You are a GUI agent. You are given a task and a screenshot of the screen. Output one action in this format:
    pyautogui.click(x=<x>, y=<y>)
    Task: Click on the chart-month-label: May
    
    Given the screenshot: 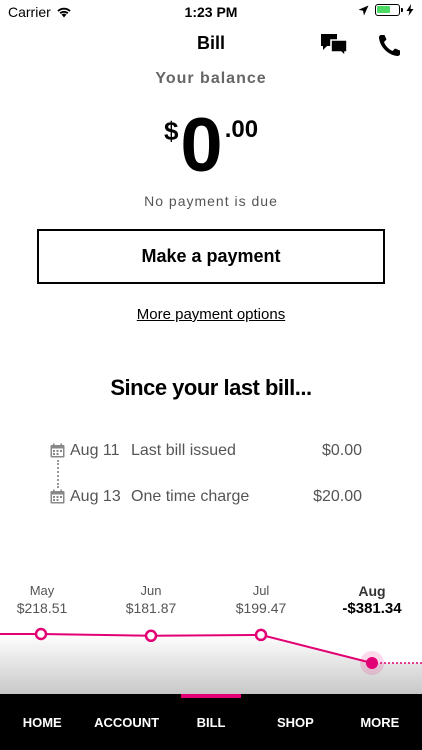 What is the action you would take?
    pyautogui.click(x=42, y=590)
    